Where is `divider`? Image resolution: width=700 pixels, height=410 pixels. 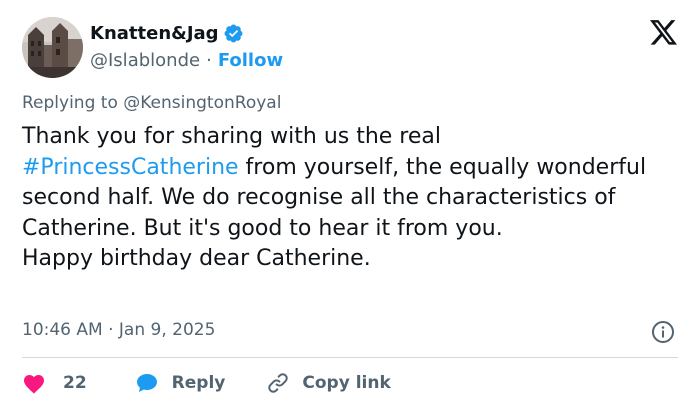 divider is located at coordinates (350, 357).